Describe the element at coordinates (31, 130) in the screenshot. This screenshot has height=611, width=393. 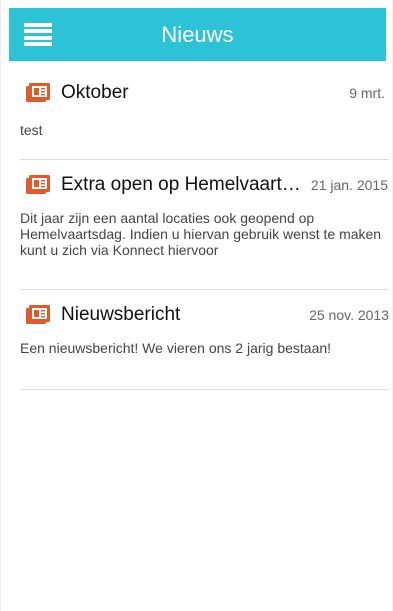
I see `news-body: test` at that location.